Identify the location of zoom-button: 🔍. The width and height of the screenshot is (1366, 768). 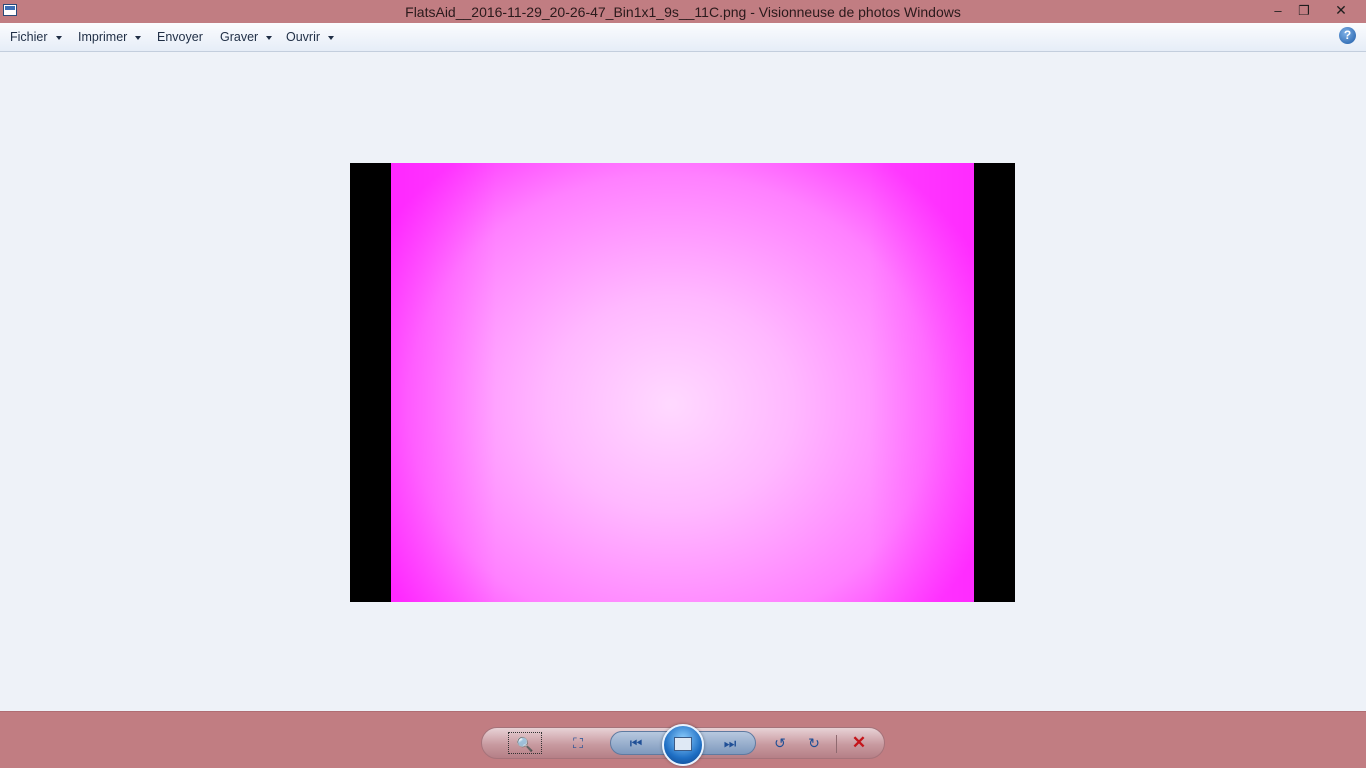
(525, 743).